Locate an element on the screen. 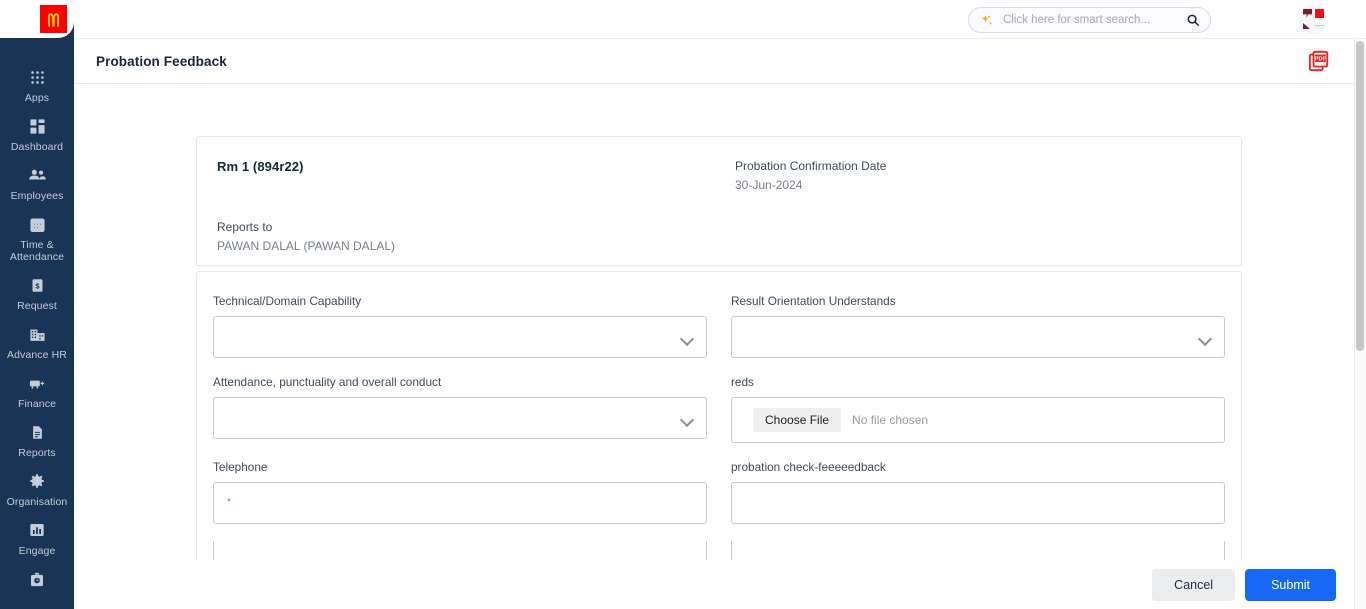 This screenshot has width=1366, height=609. field-probation-check-feedback: probation check-feeeeedback is located at coordinates (978, 500).